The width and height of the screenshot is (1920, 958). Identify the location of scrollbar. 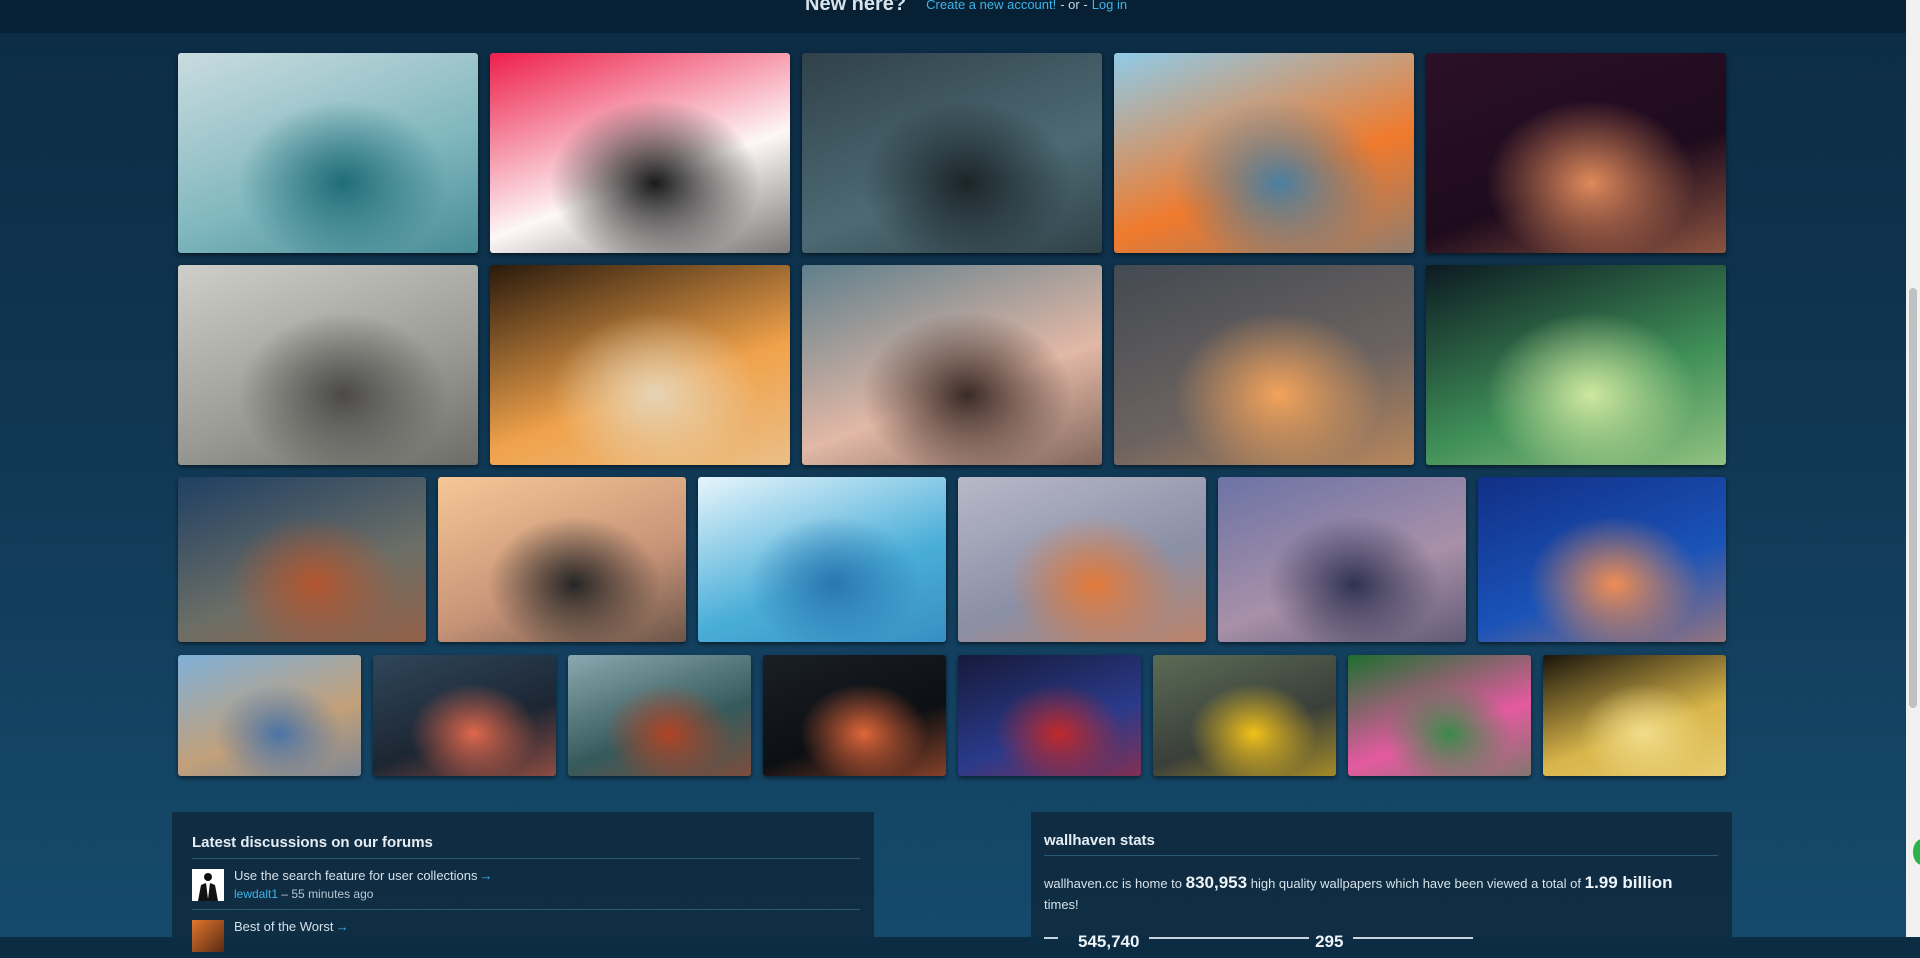
(1913, 468).